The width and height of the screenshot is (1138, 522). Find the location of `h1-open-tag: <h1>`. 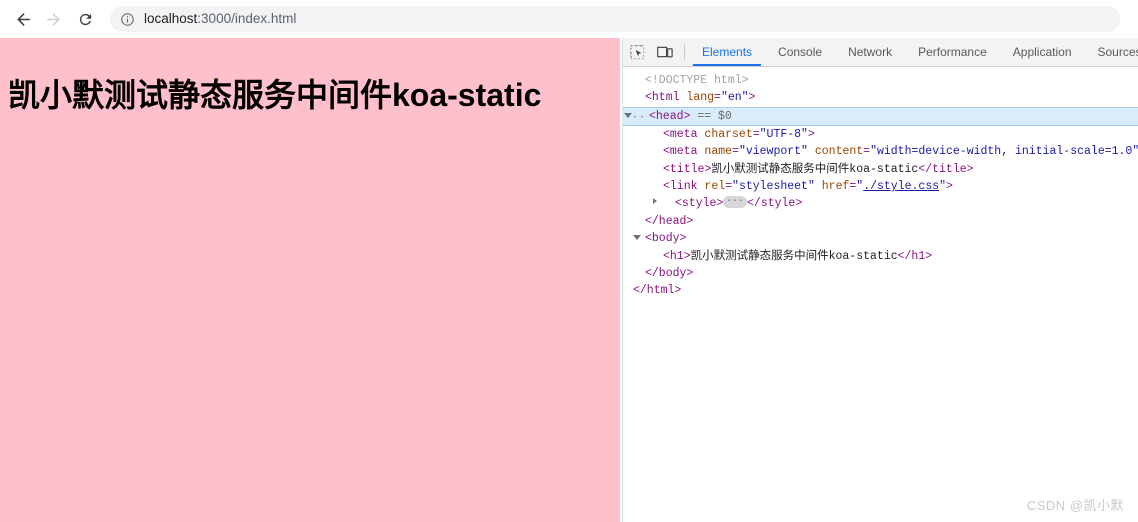

h1-open-tag: <h1> is located at coordinates (677, 256).